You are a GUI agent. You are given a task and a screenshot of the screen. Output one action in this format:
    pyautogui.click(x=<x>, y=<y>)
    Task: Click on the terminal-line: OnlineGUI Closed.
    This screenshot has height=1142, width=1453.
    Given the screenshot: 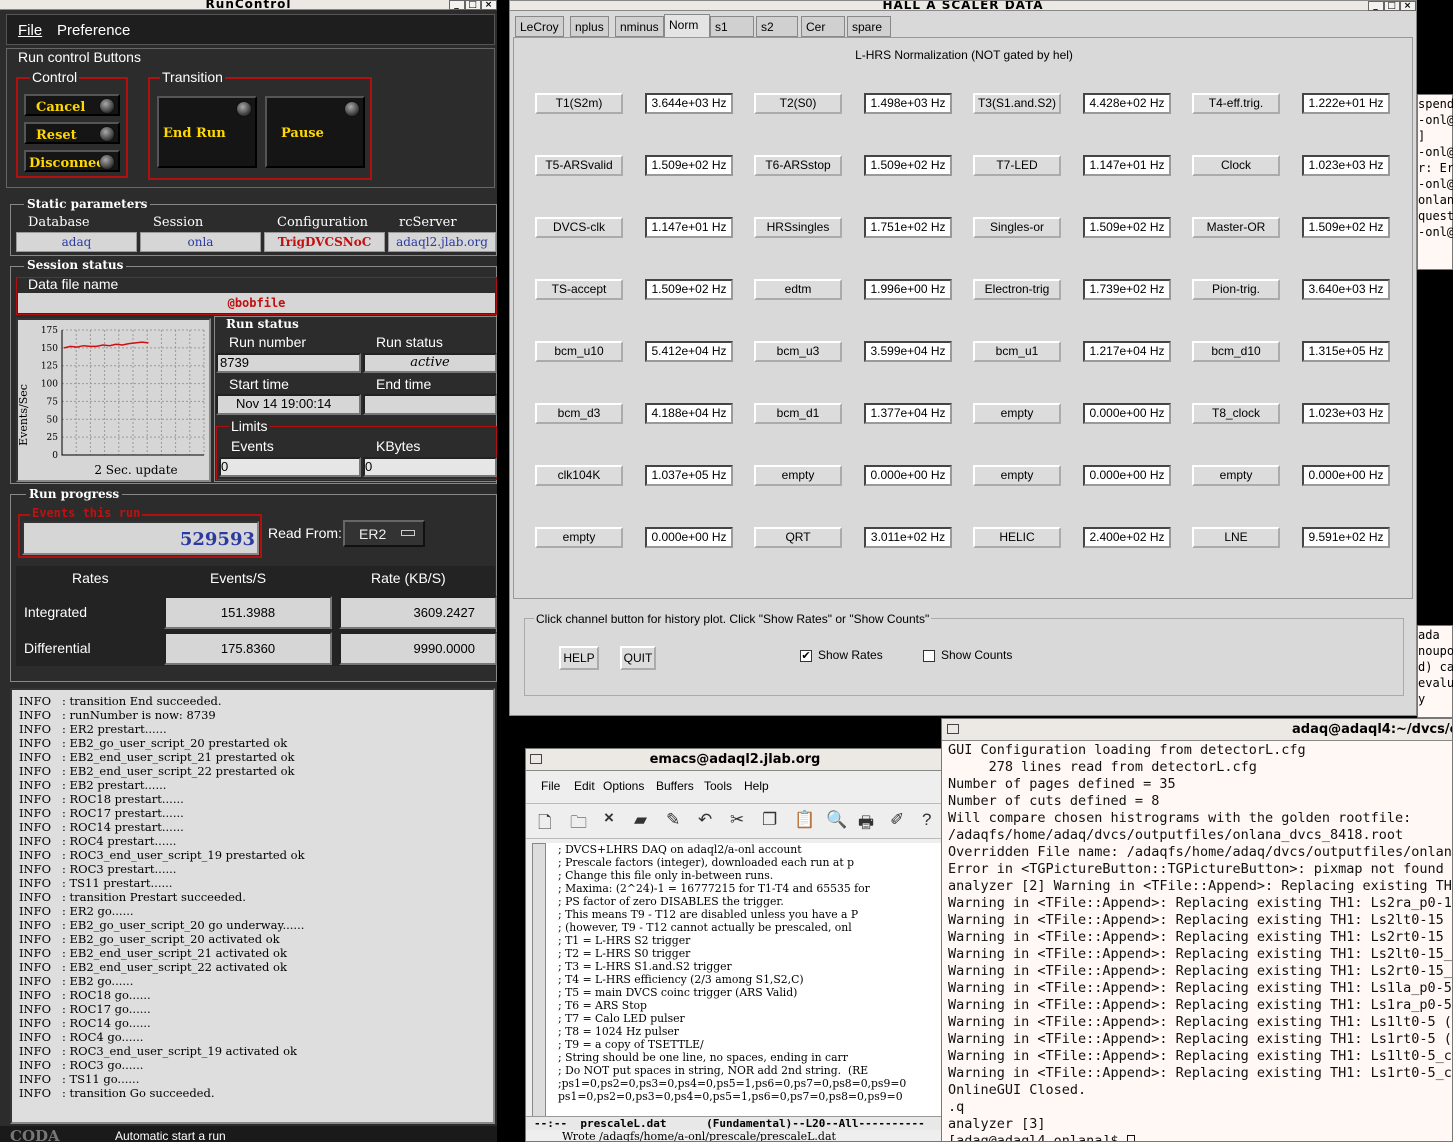 What is the action you would take?
    pyautogui.click(x=1017, y=1090)
    